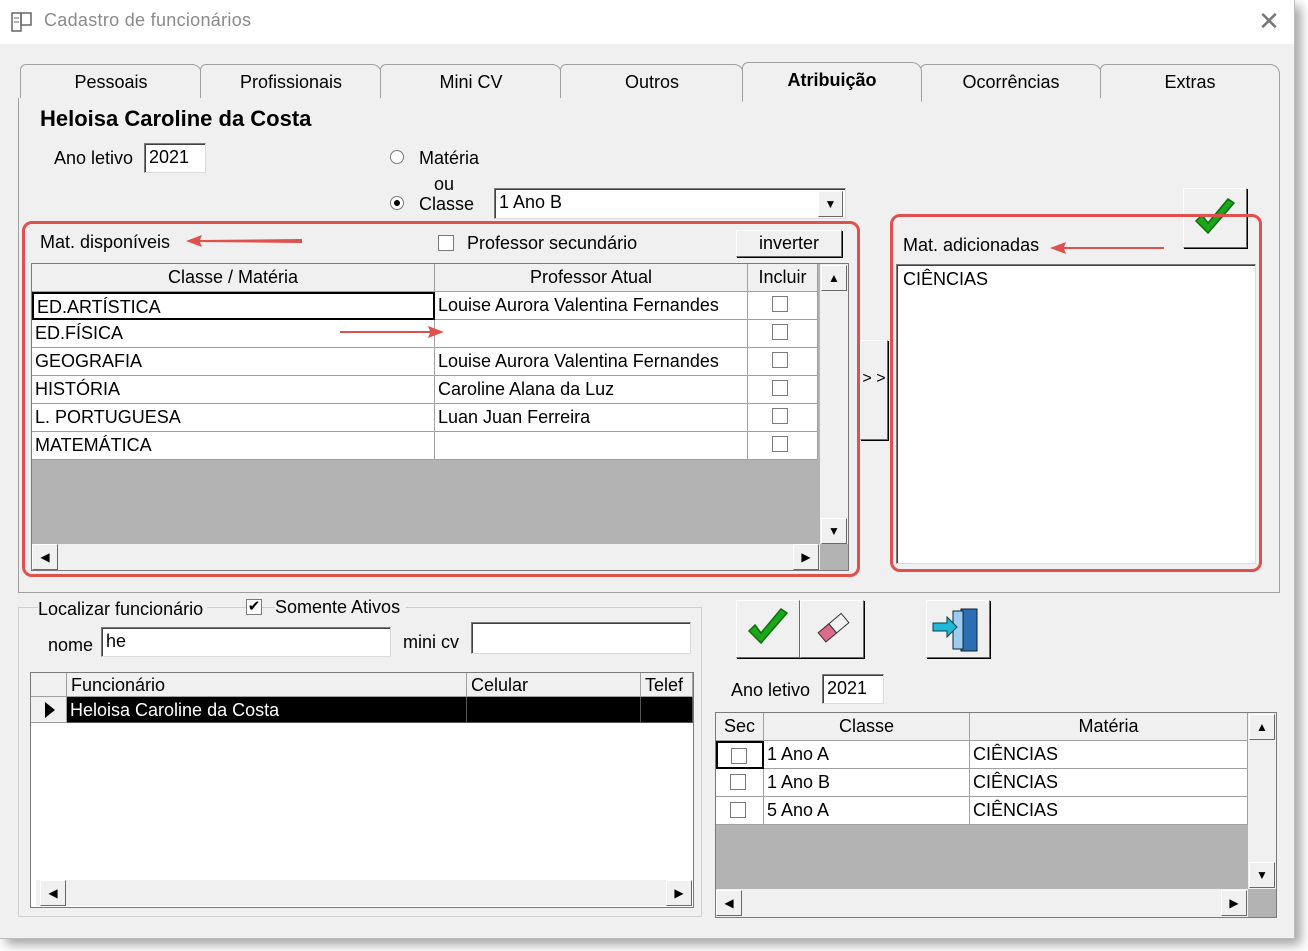  I want to click on available-row-materia: ED.ARTÍSTICA, so click(233, 306).